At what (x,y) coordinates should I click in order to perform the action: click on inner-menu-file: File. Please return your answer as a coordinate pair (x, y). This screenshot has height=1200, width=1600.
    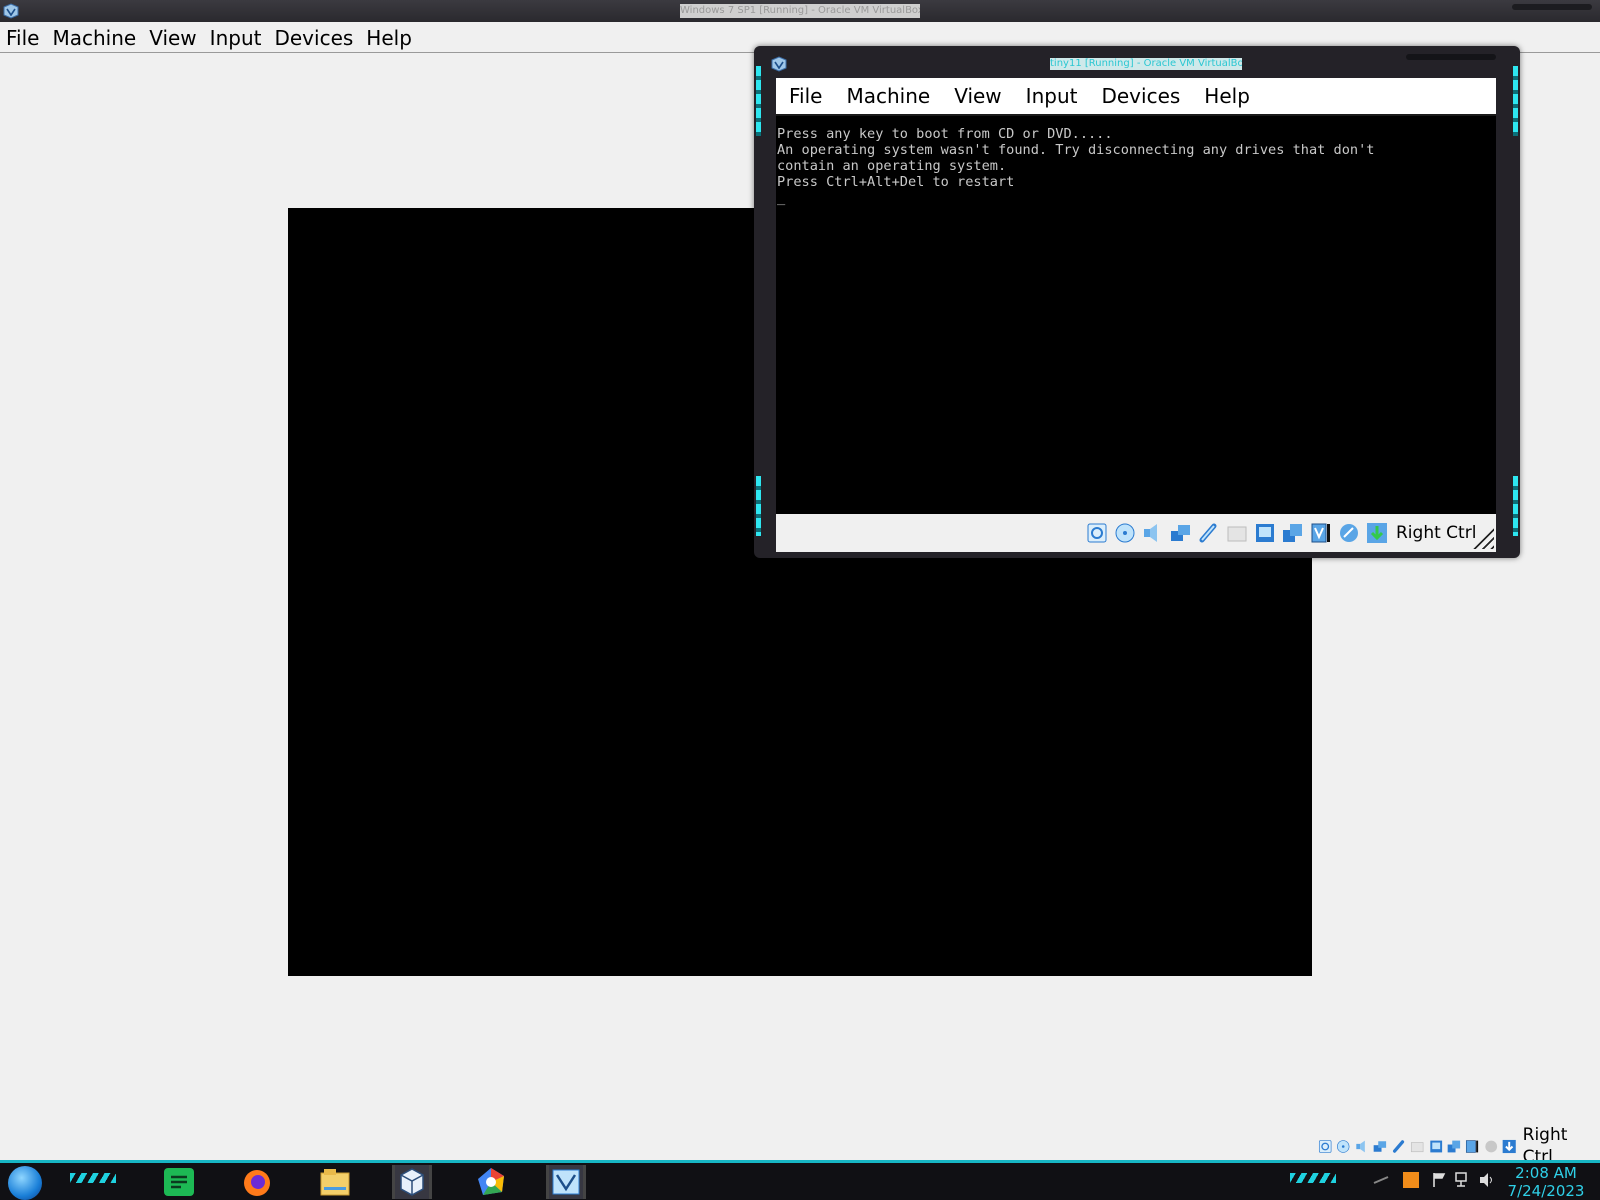
    Looking at the image, I should click on (804, 96).